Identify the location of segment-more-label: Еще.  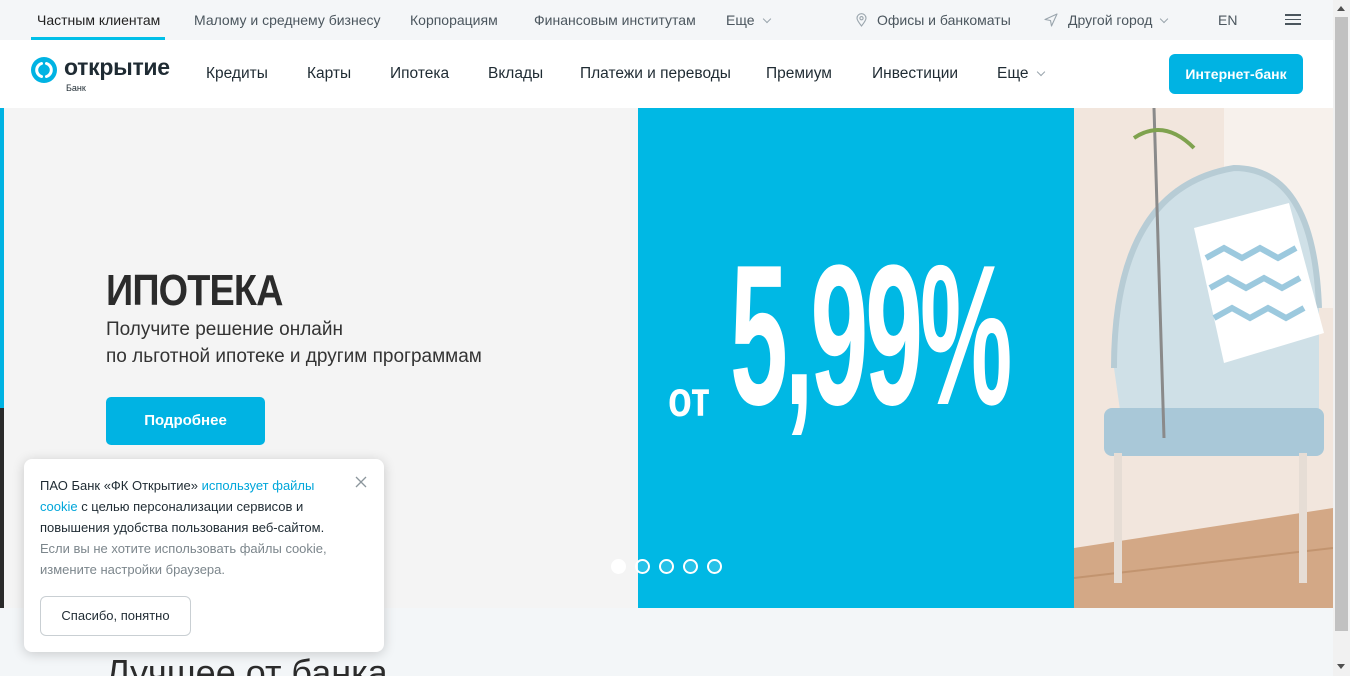
(740, 20).